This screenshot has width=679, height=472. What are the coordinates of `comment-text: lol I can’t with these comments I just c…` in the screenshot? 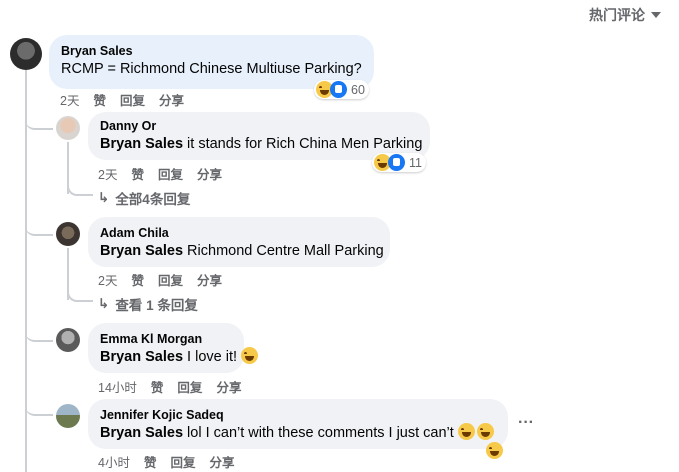 It's located at (318, 433).